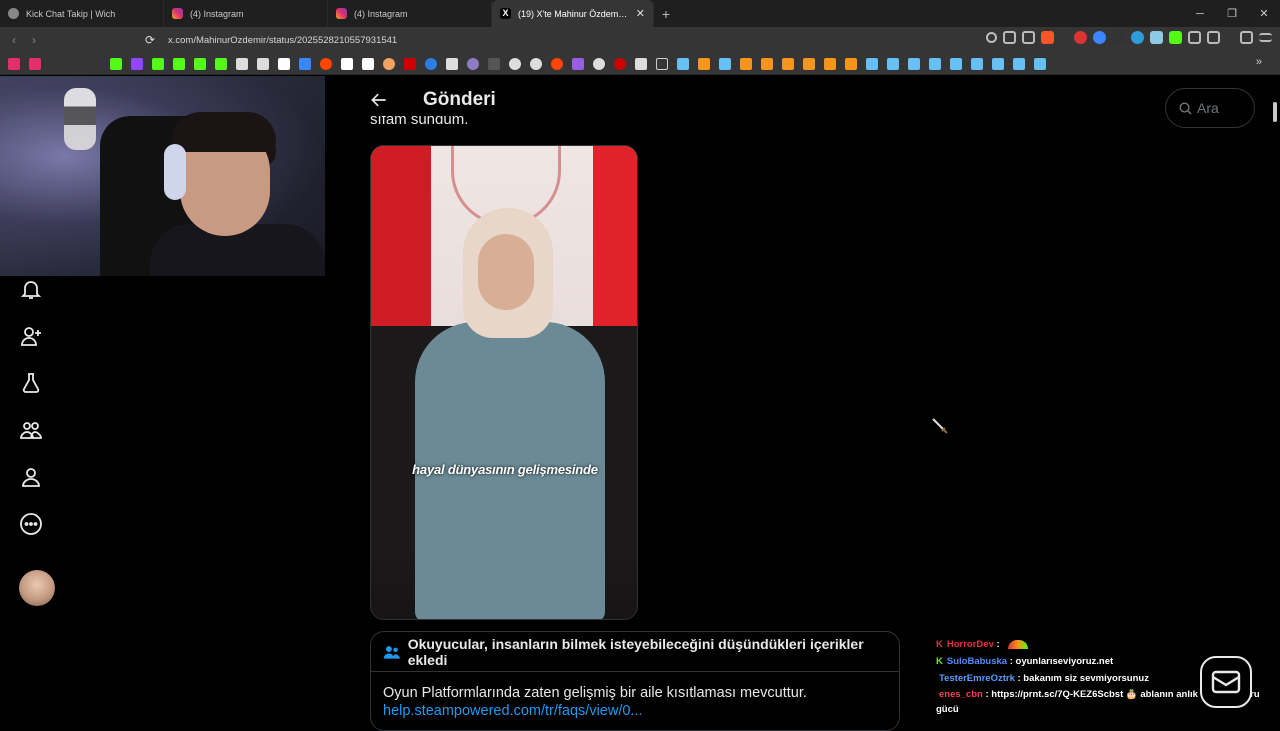 The width and height of the screenshot is (1280, 731). I want to click on communities-icon, so click(31, 430).